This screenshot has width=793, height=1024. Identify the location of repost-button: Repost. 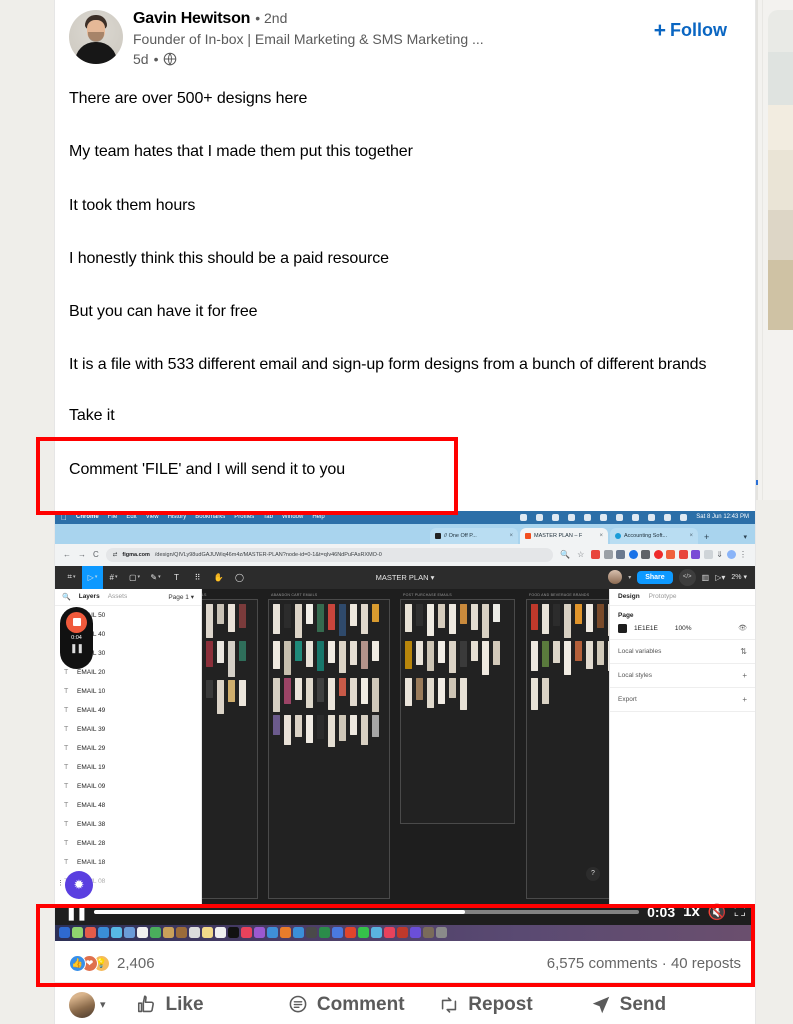
(513, 1005).